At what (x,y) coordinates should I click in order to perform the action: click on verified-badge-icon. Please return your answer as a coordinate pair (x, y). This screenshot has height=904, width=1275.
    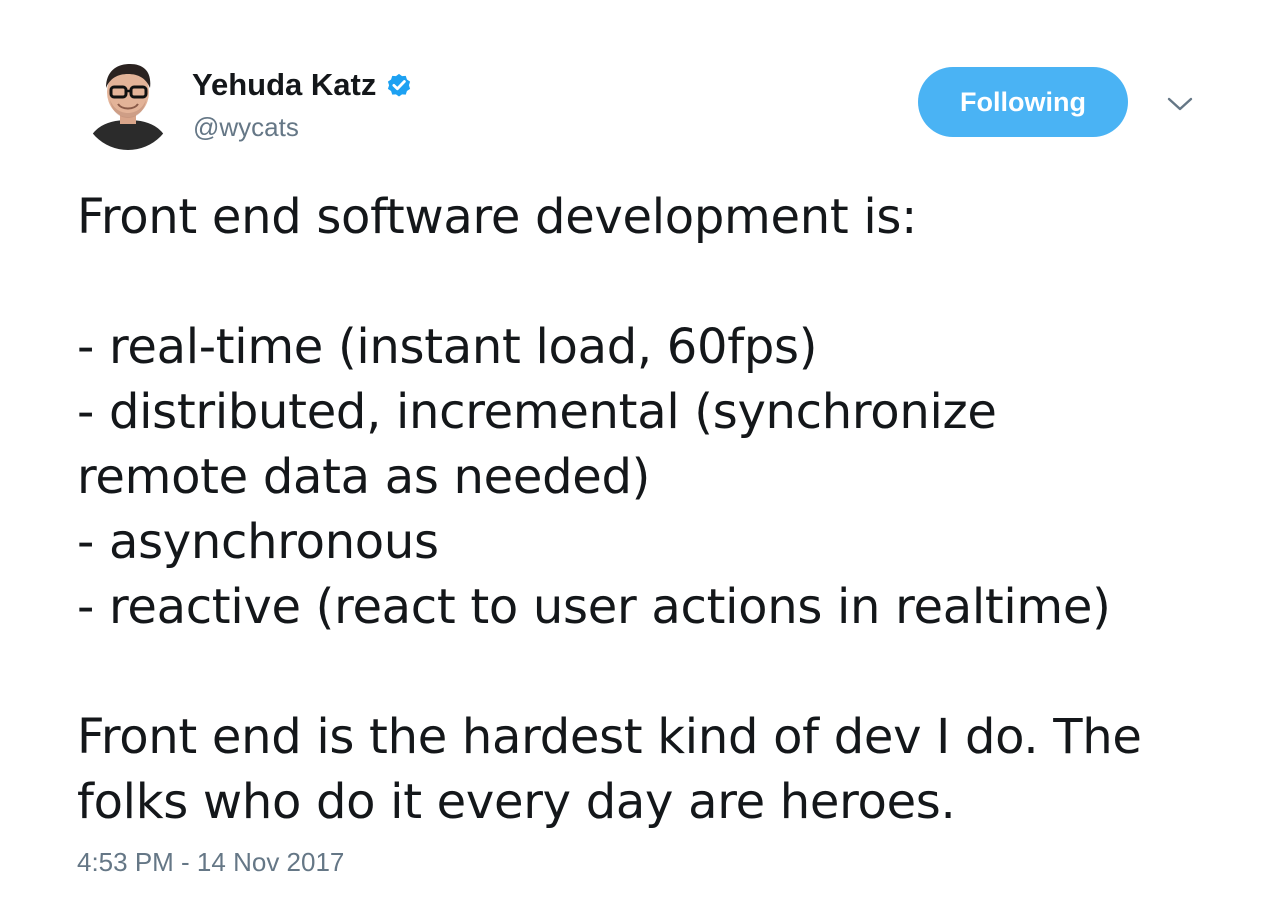
    Looking at the image, I should click on (399, 85).